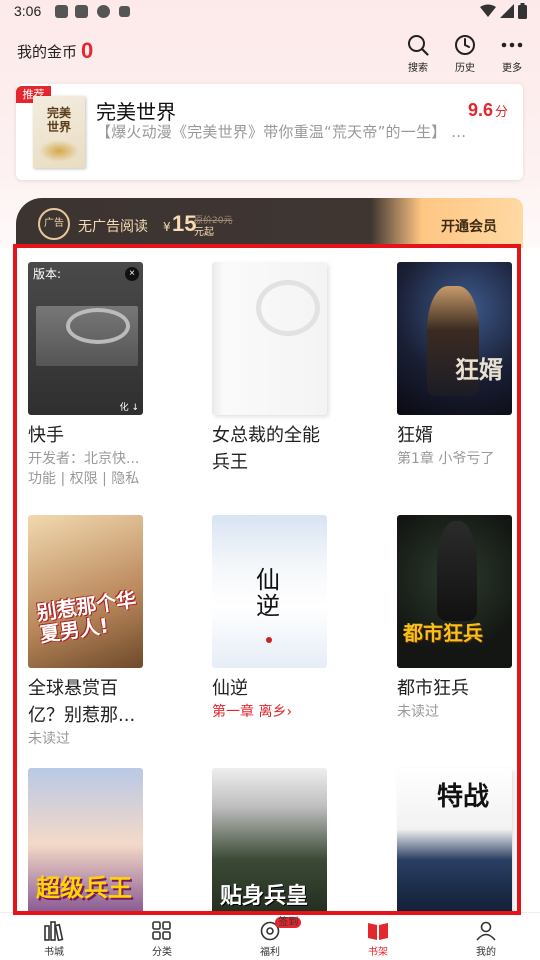 Image resolution: width=540 pixels, height=960 pixels. Describe the element at coordinates (46, 435) in the screenshot. I see `book-title: 快手` at that location.